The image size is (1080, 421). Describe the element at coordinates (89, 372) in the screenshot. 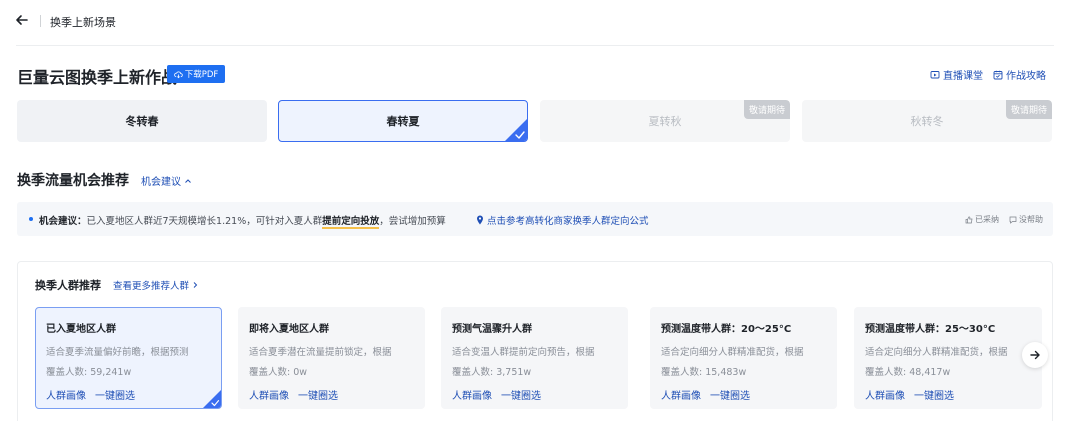

I see `crowd-card-coverage: 覆盖人数: 59,241w` at that location.